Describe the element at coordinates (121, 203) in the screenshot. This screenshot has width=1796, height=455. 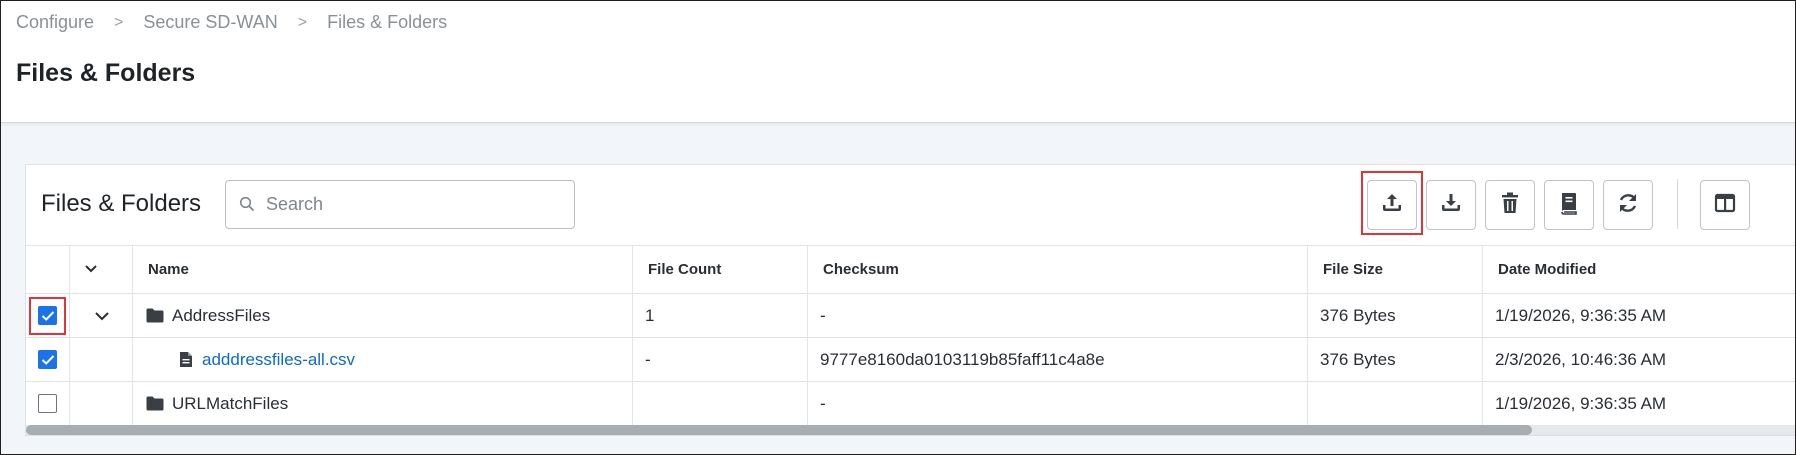
I see `panel-title: Files & Folders` at that location.